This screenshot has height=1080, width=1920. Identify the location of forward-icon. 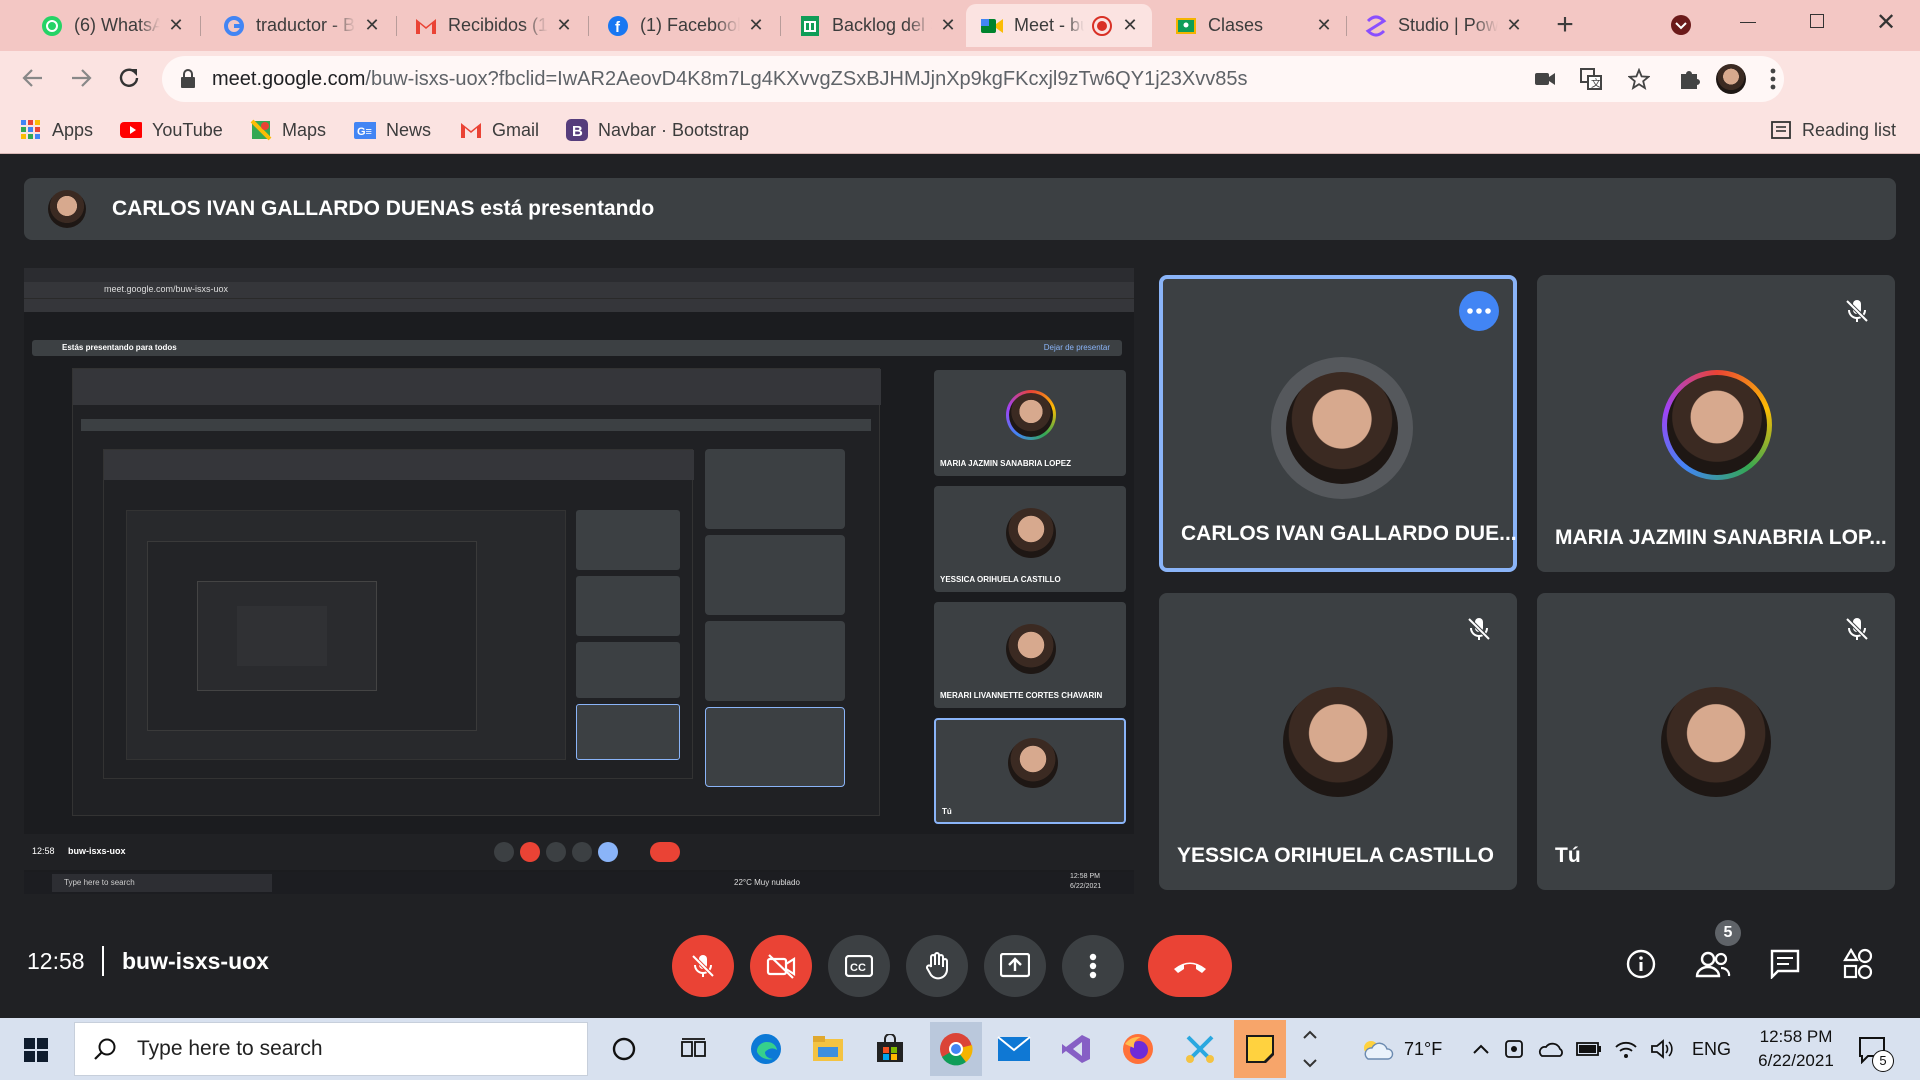
(81, 78).